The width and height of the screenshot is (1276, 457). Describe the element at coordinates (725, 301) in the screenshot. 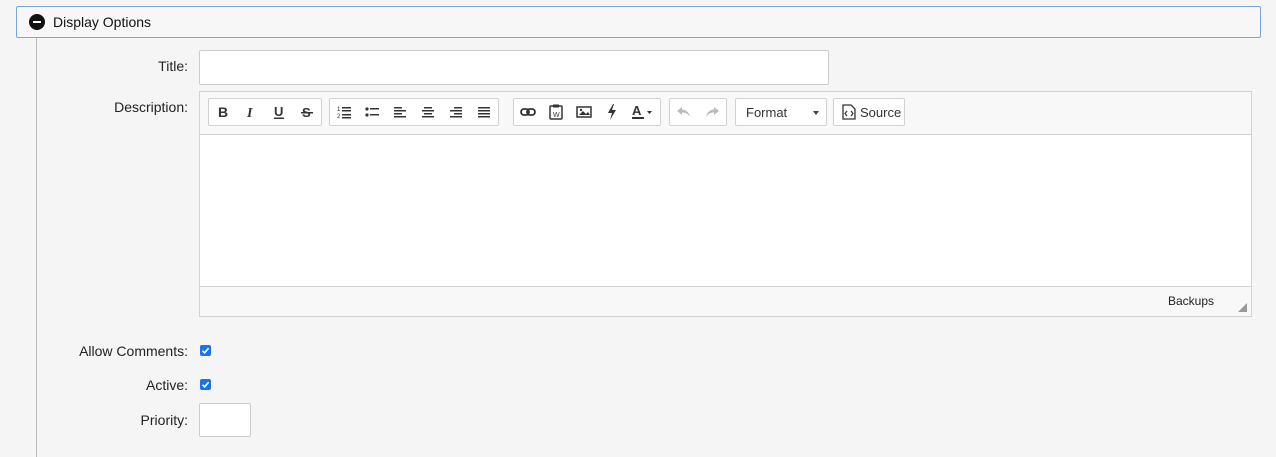

I see `editor-footer: Backups` at that location.